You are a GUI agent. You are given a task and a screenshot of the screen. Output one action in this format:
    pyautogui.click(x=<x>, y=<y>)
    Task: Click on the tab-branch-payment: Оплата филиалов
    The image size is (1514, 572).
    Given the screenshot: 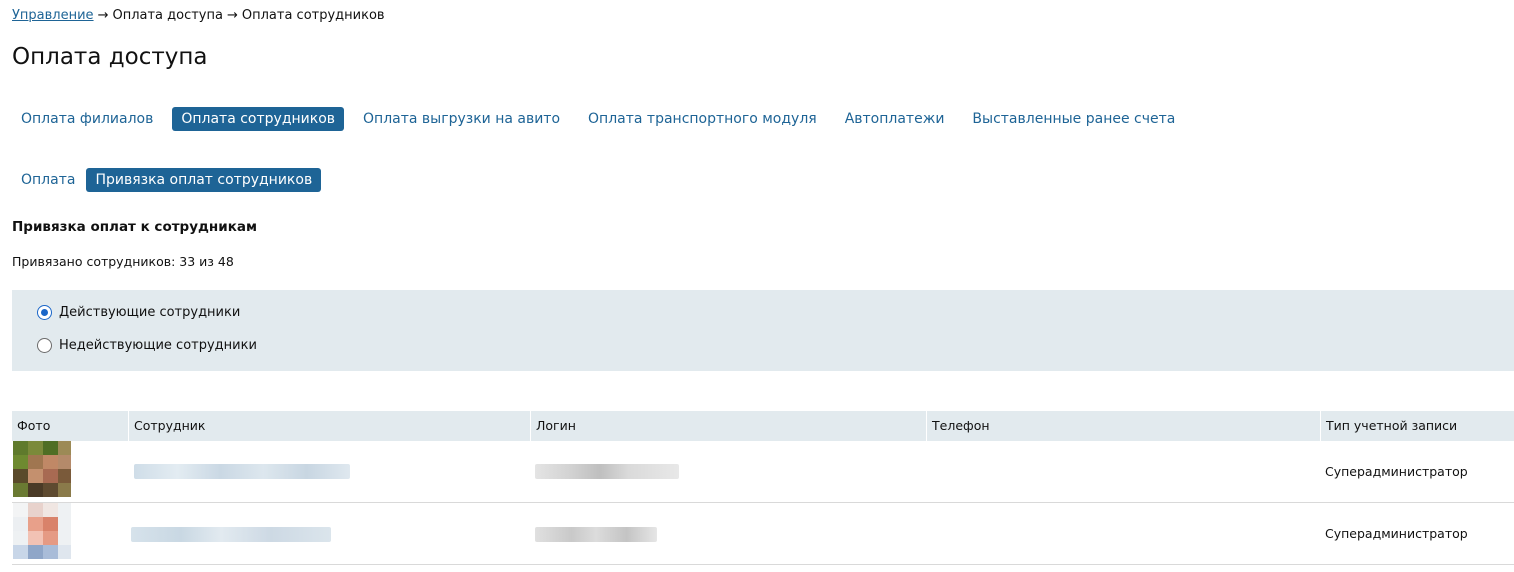 What is the action you would take?
    pyautogui.click(x=87, y=119)
    